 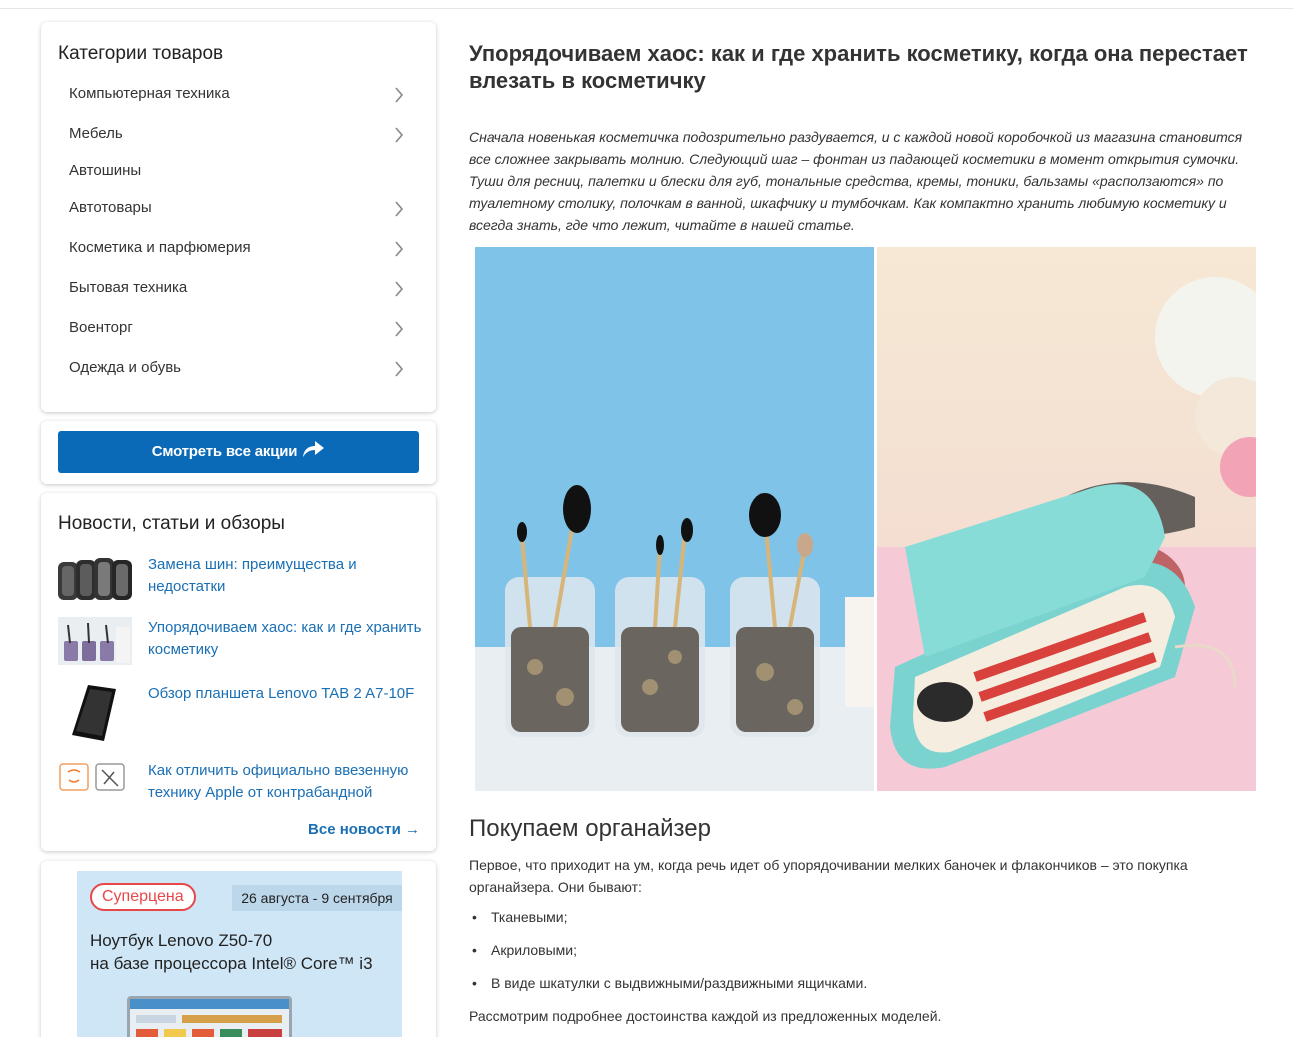 I want to click on top-divider, so click(x=646, y=8).